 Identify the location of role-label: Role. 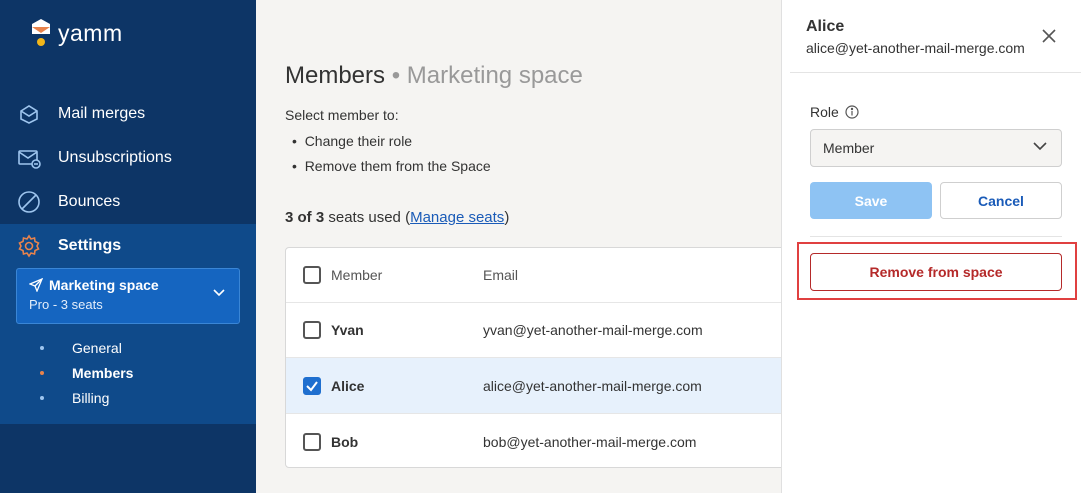
(834, 112).